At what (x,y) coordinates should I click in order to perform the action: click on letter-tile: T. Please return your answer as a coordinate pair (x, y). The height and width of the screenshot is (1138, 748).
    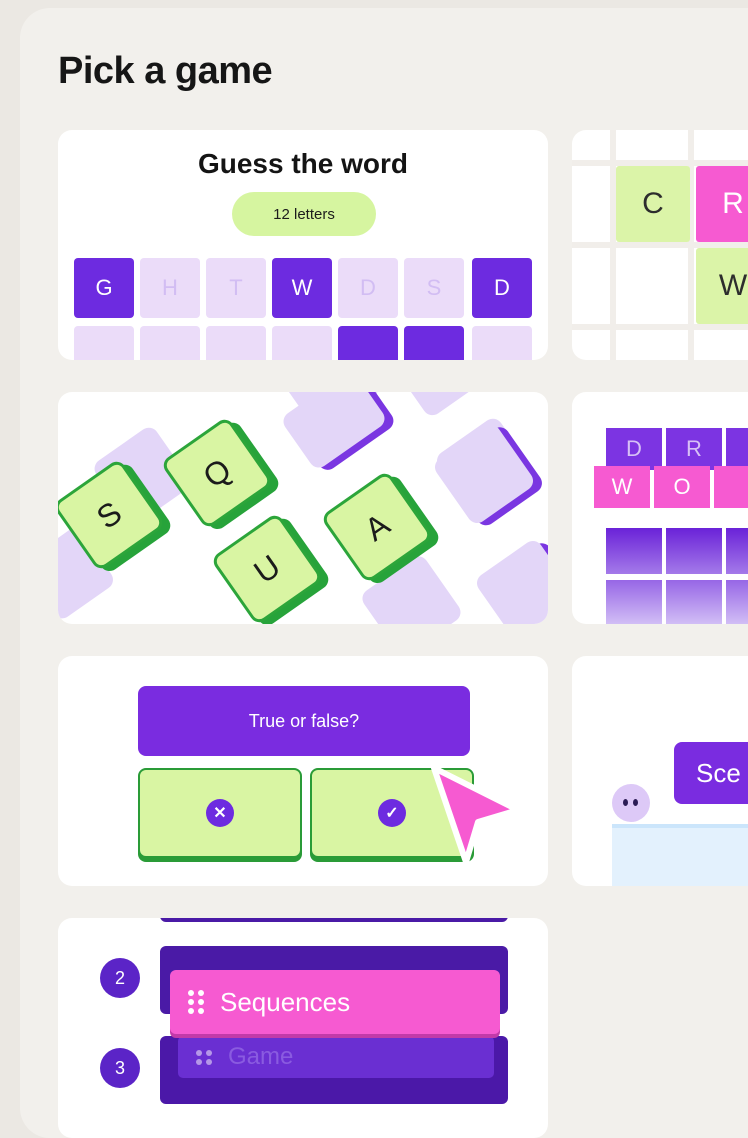
    Looking at the image, I should click on (236, 288).